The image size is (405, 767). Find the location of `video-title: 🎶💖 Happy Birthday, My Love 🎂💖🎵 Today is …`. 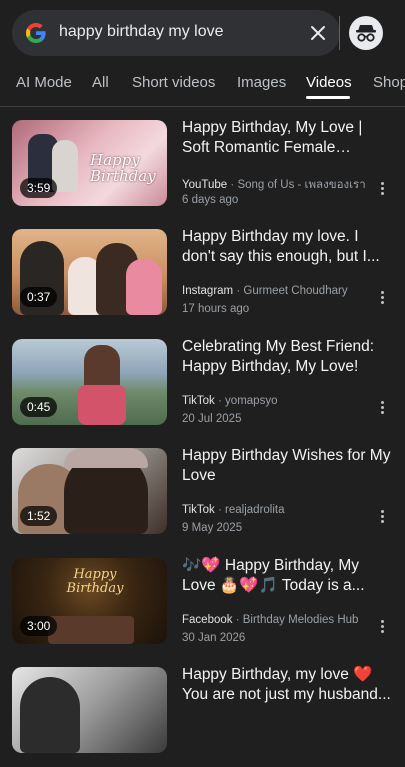

video-title: 🎶💖 Happy Birthday, My Love 🎂💖🎵 Today is … is located at coordinates (288, 576).